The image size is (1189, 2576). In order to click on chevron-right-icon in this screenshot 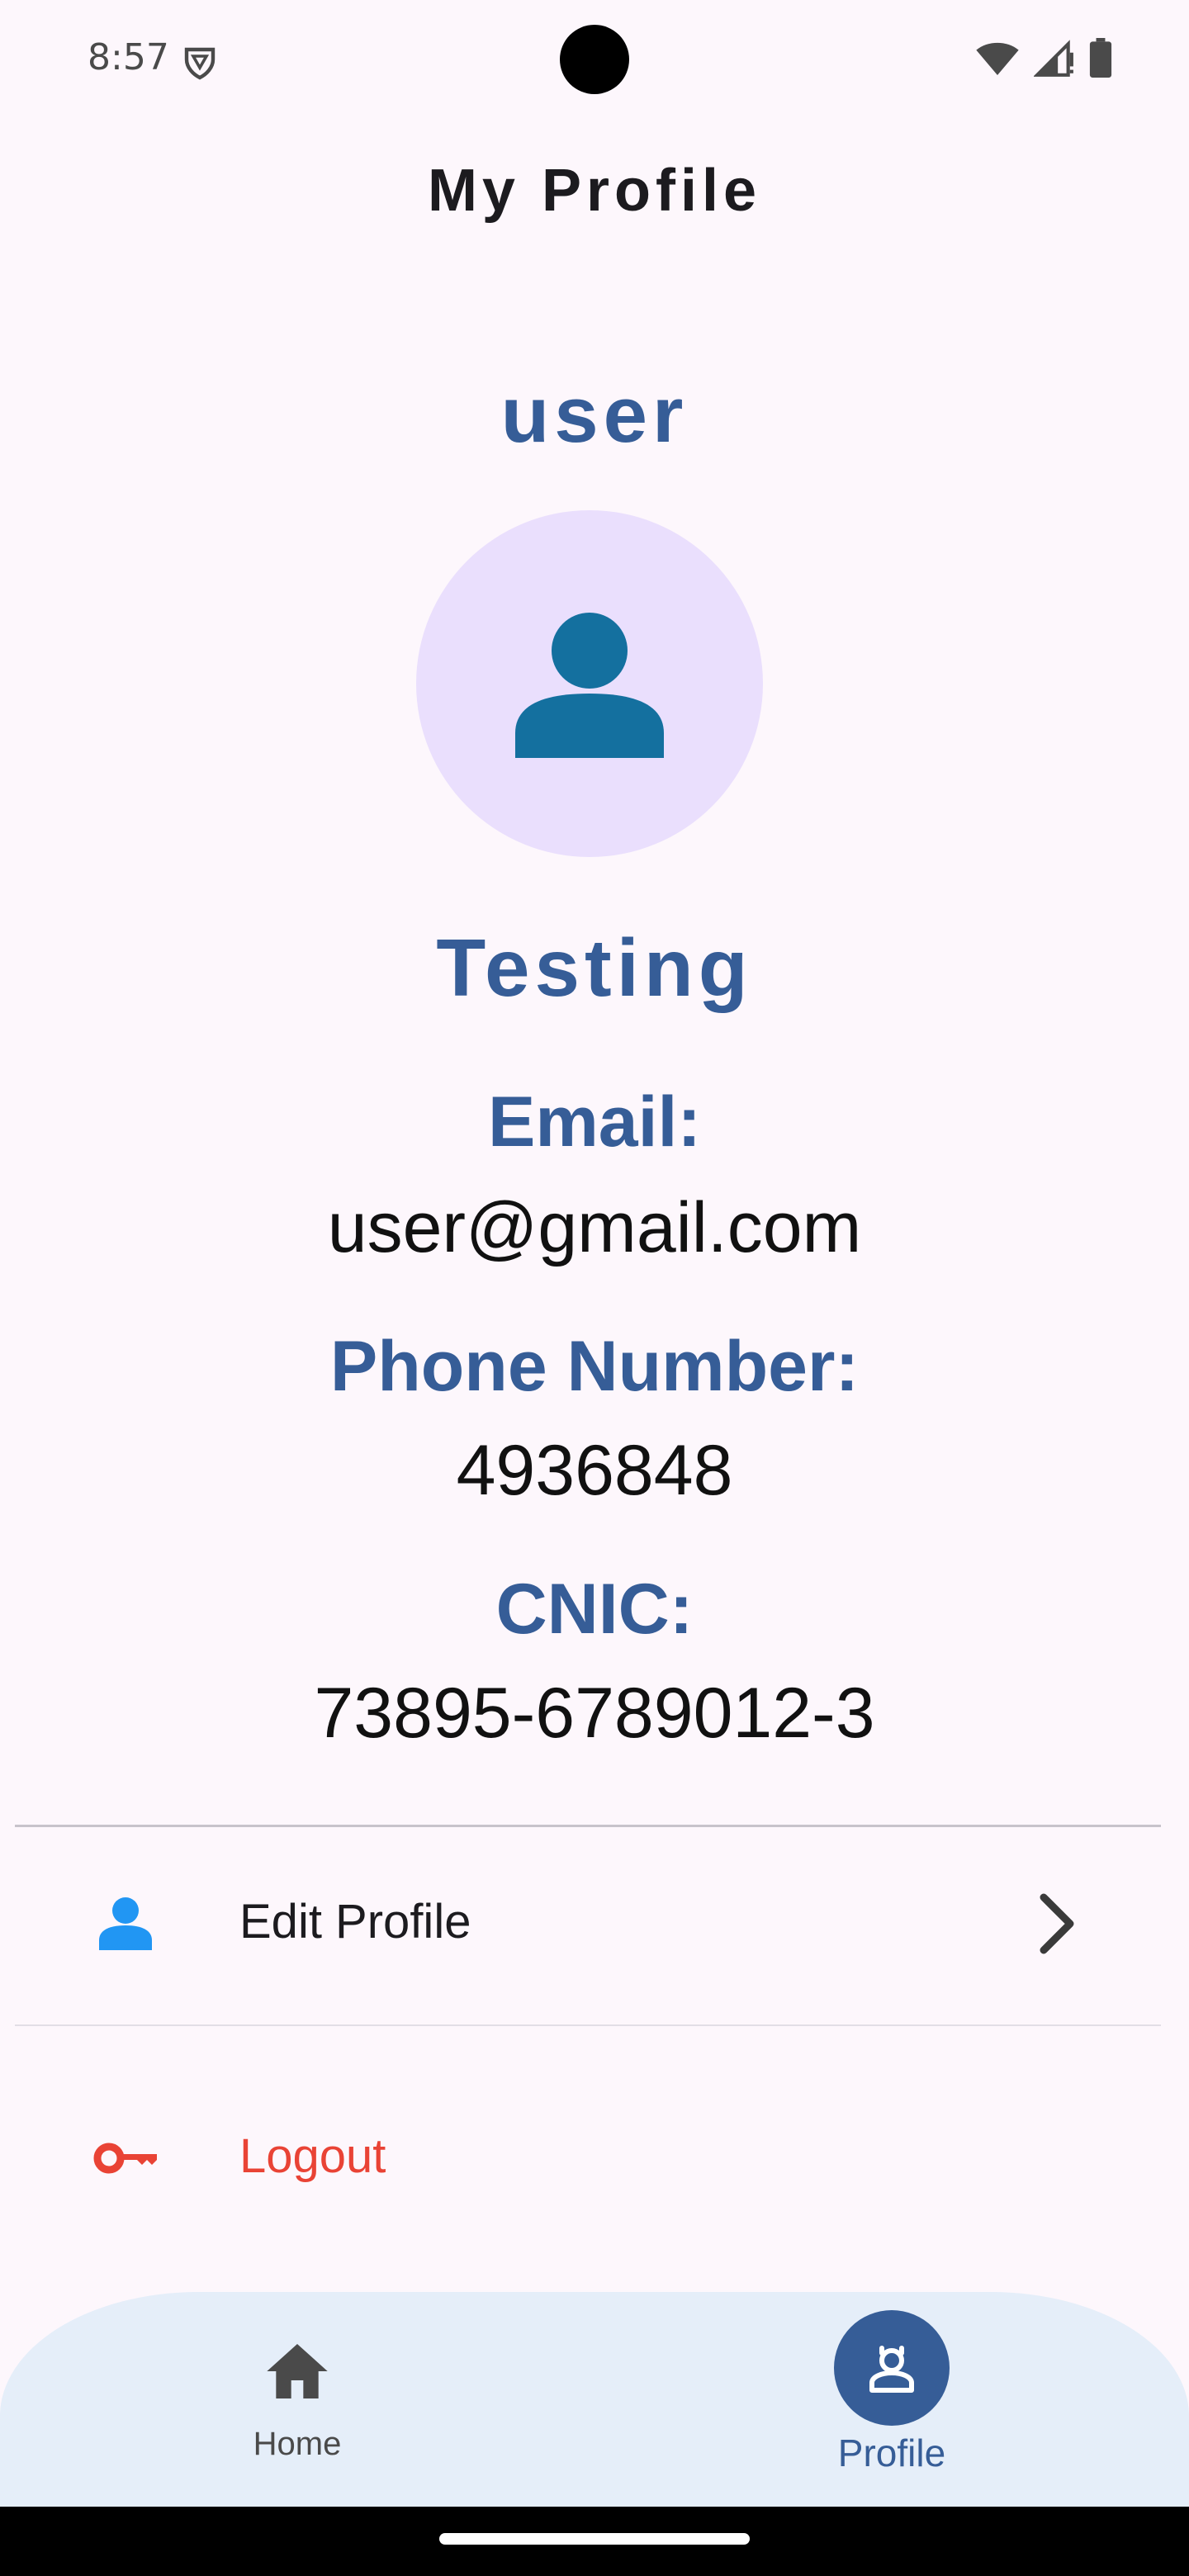, I will do `click(1057, 1923)`.